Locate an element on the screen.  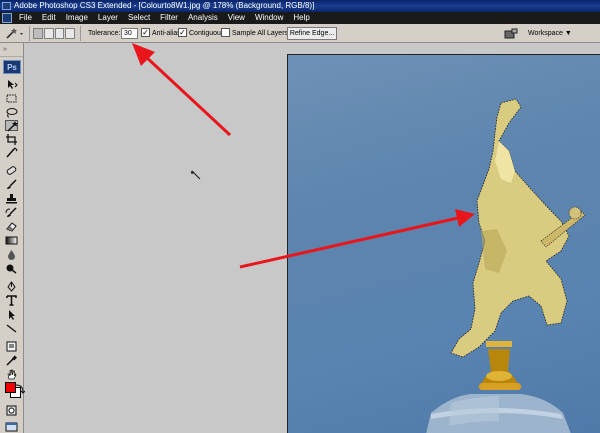
ps-logo: Ps is located at coordinates (12, 67).